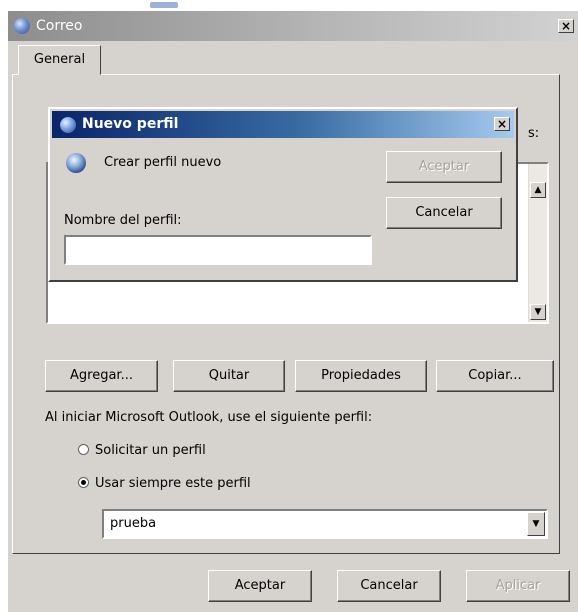 The width and height of the screenshot is (578, 612). What do you see at coordinates (538, 312) in the screenshot?
I see `scroll-down-button: ▼` at bounding box center [538, 312].